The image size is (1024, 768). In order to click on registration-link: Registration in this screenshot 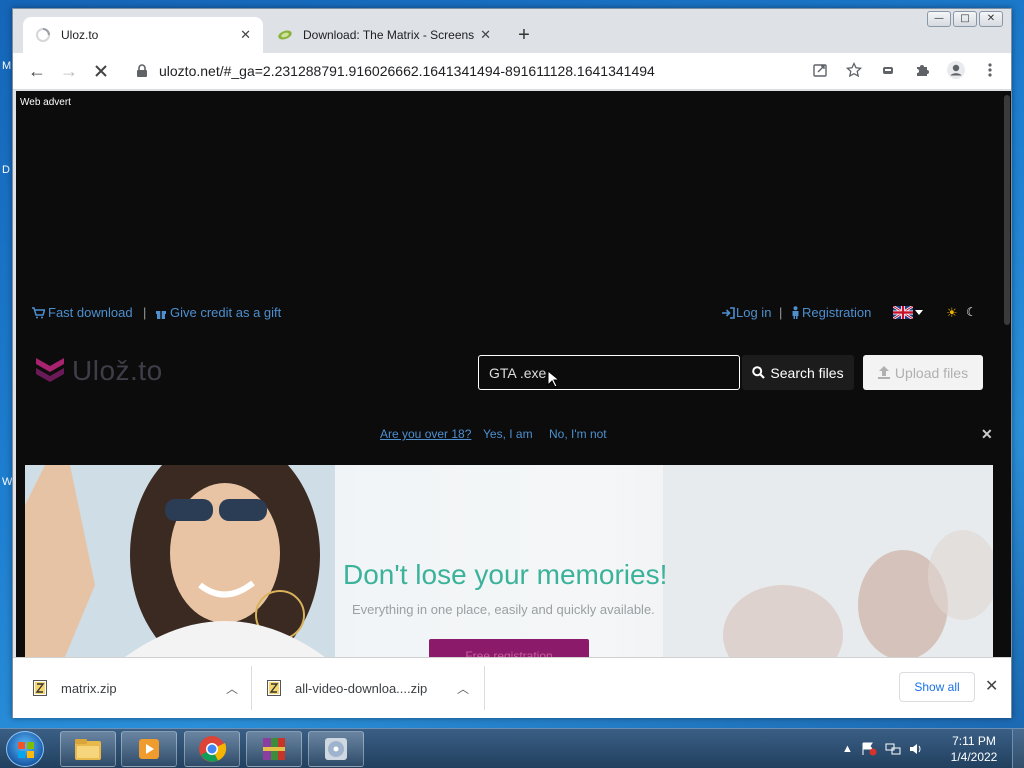, I will do `click(836, 312)`.